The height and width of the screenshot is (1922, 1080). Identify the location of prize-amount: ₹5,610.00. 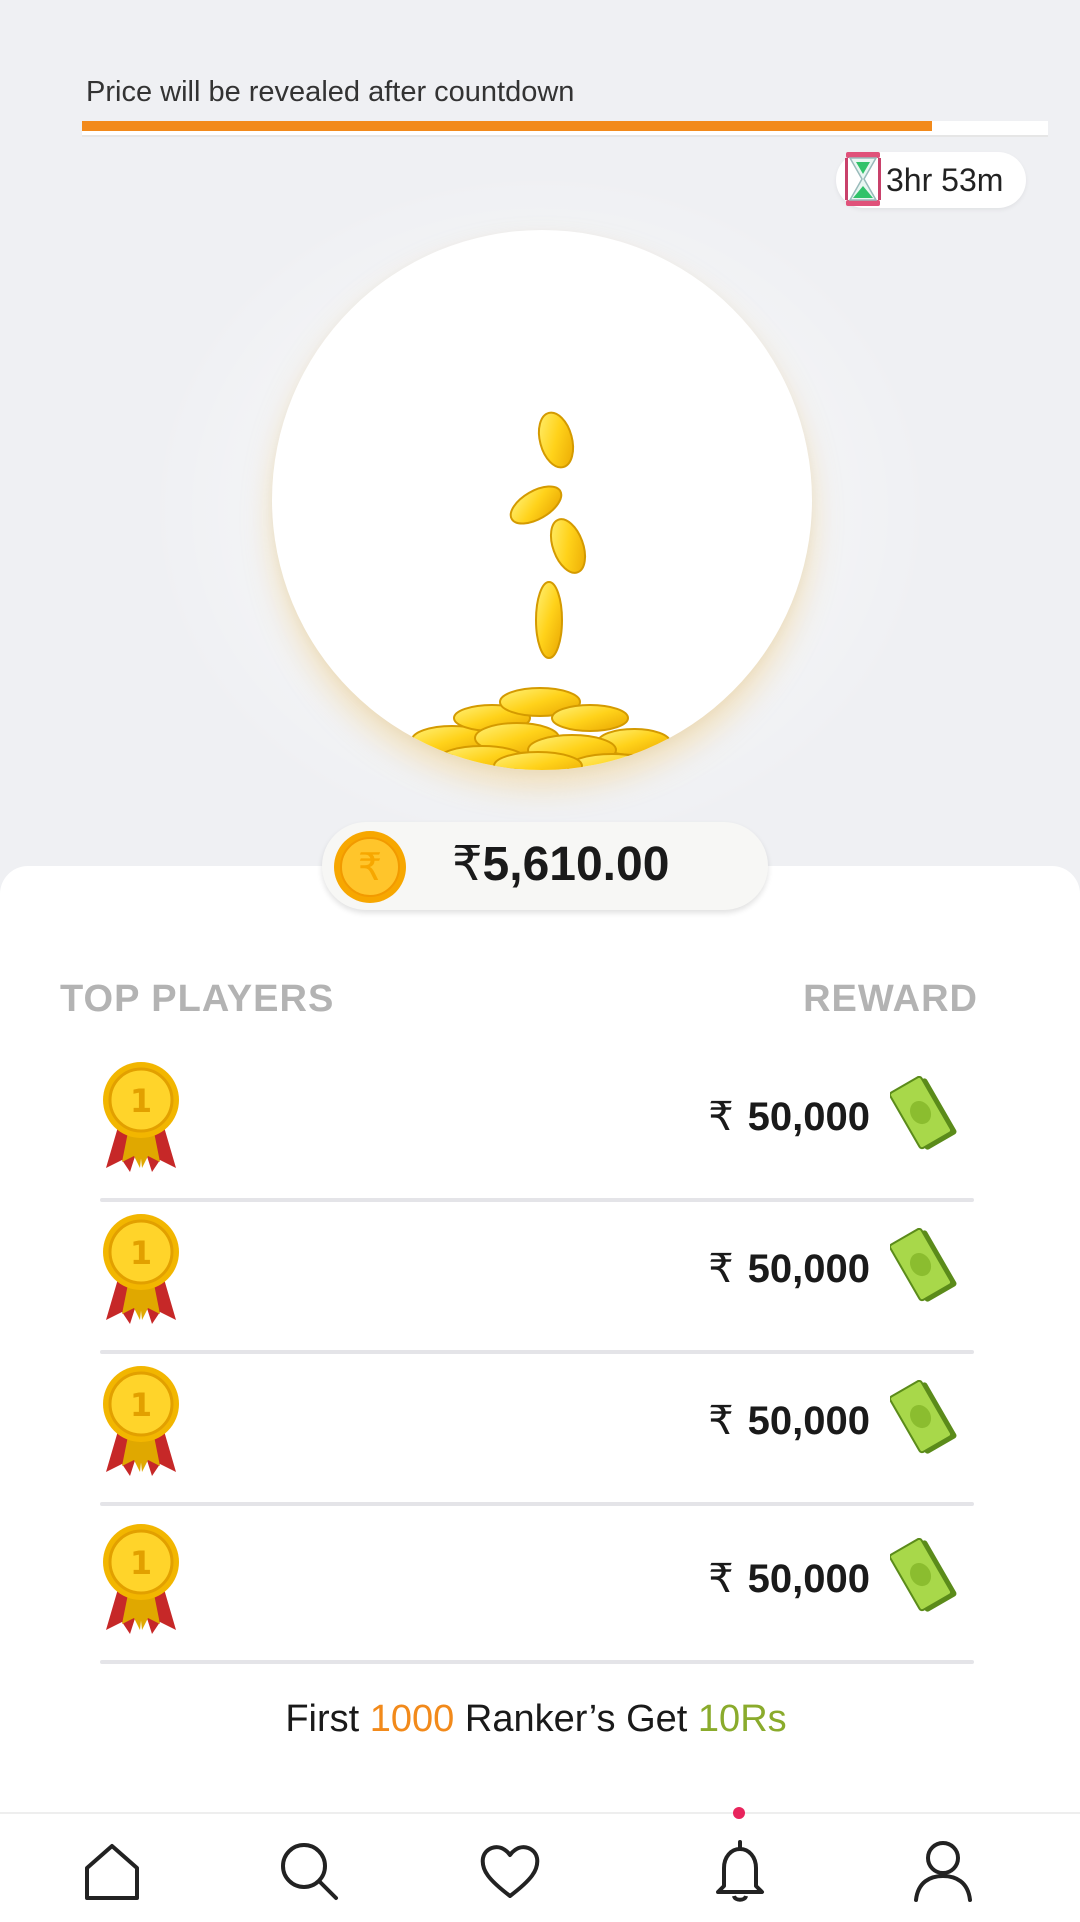
(560, 864).